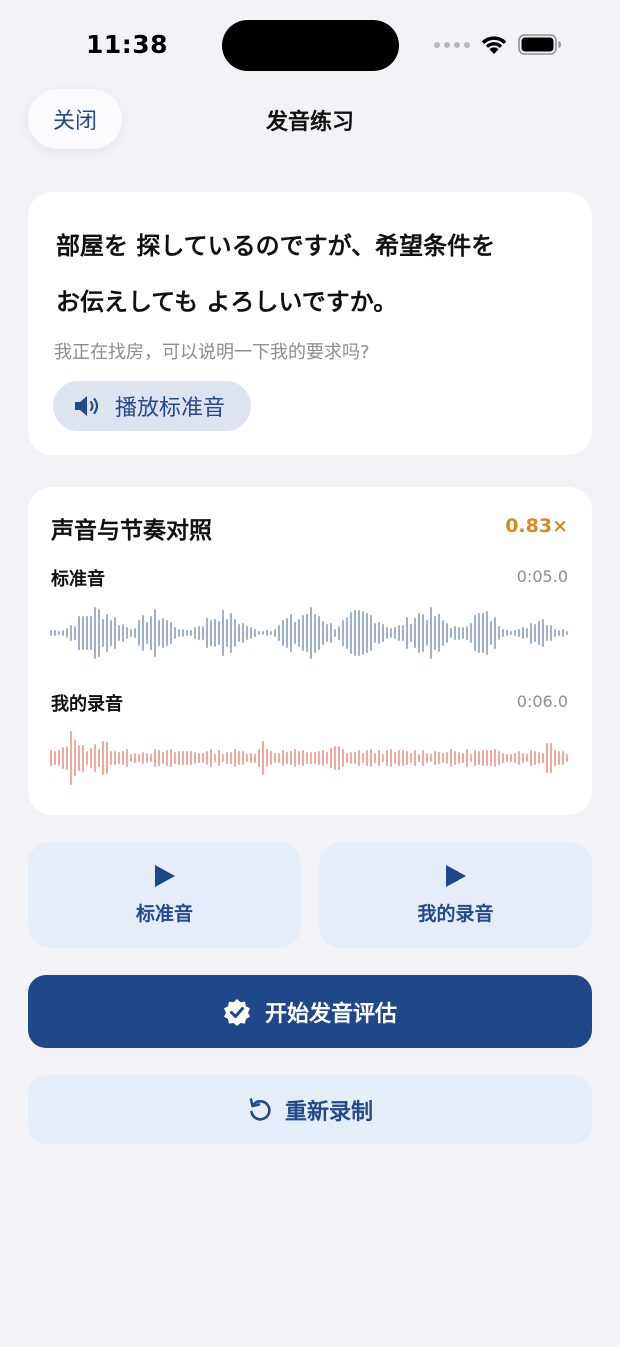  What do you see at coordinates (170, 407) in the screenshot?
I see `play-standard-label: 播放标准音` at bounding box center [170, 407].